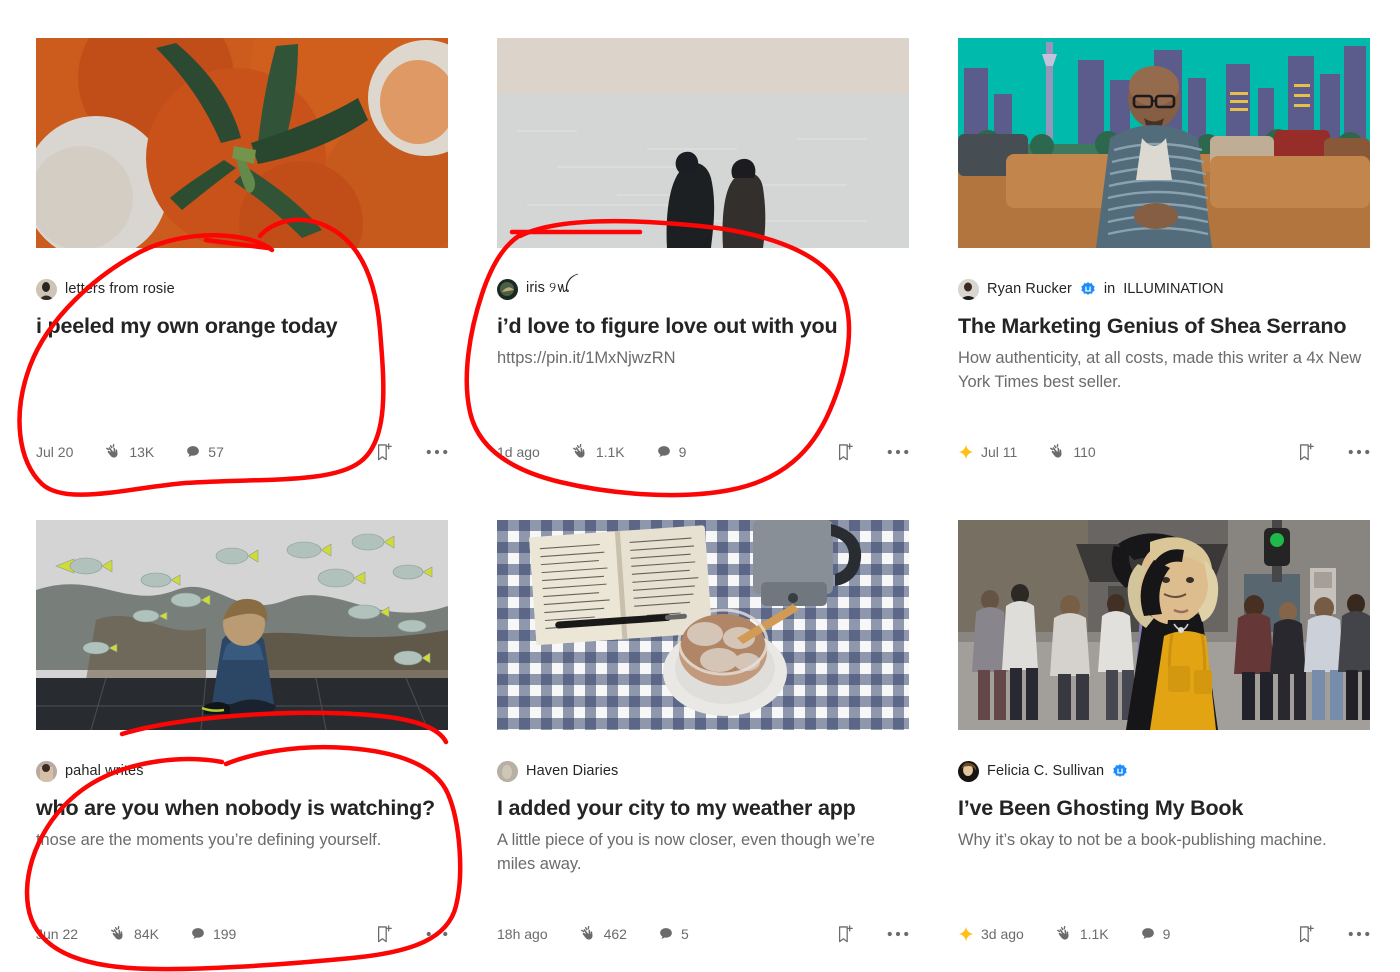  Describe the element at coordinates (703, 452) in the screenshot. I see `story-footer: 1d ago 1.1K 9` at that location.